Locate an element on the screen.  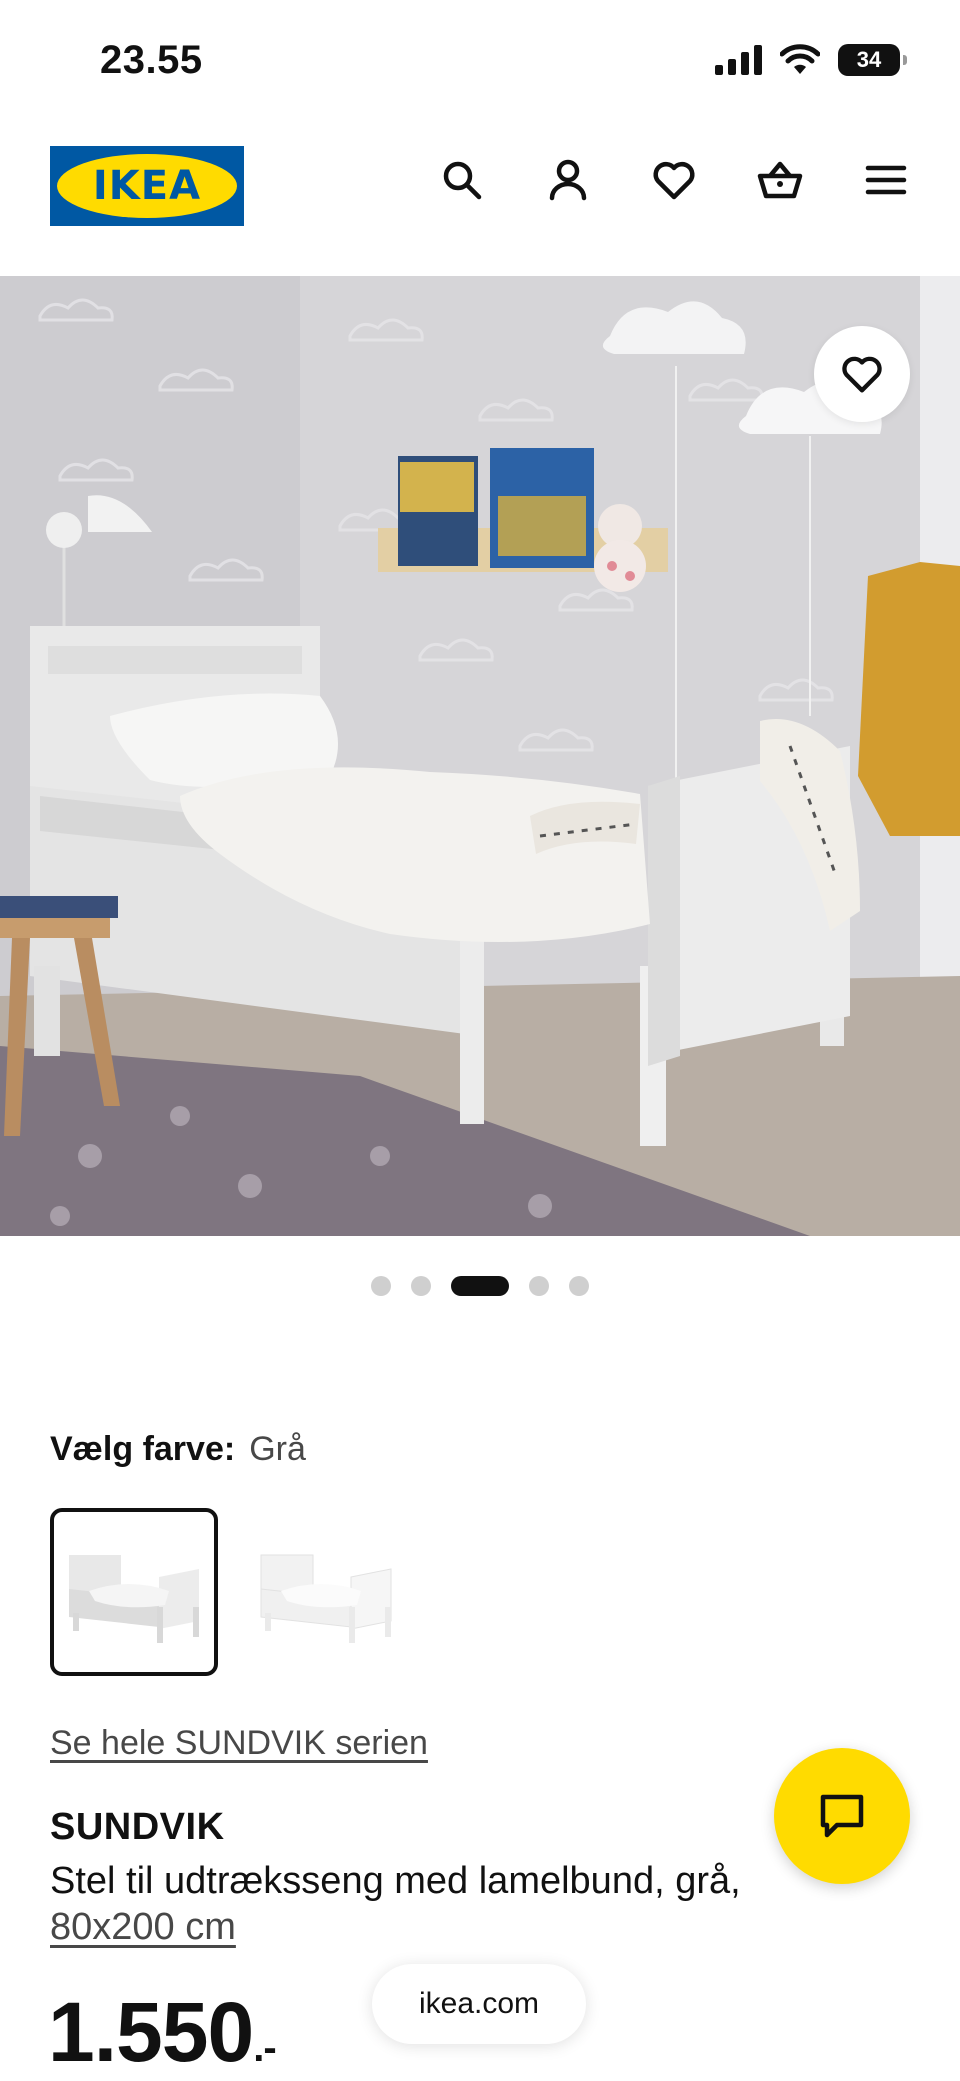
search-icon is located at coordinates (462, 180).